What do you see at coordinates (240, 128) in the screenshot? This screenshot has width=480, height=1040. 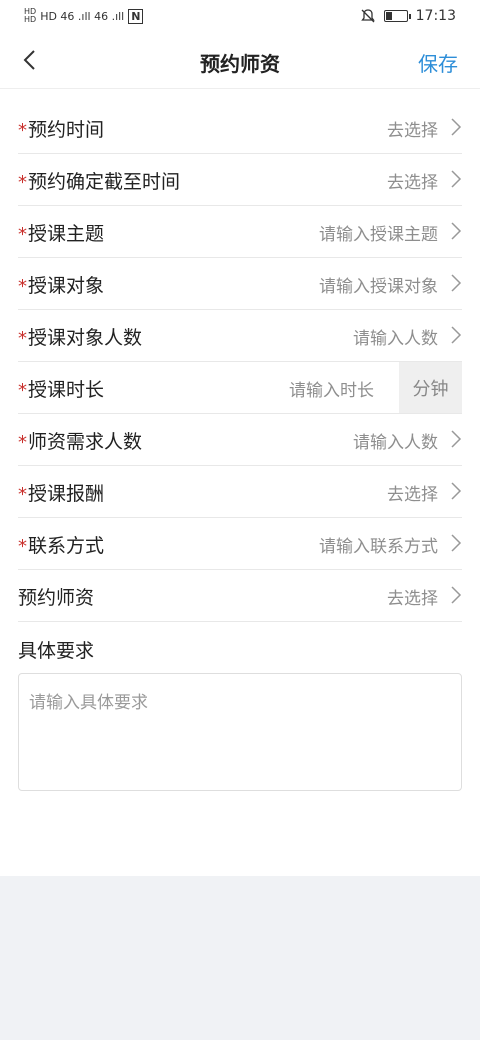 I see `row-appointment-time: *预约时间 去选择` at bounding box center [240, 128].